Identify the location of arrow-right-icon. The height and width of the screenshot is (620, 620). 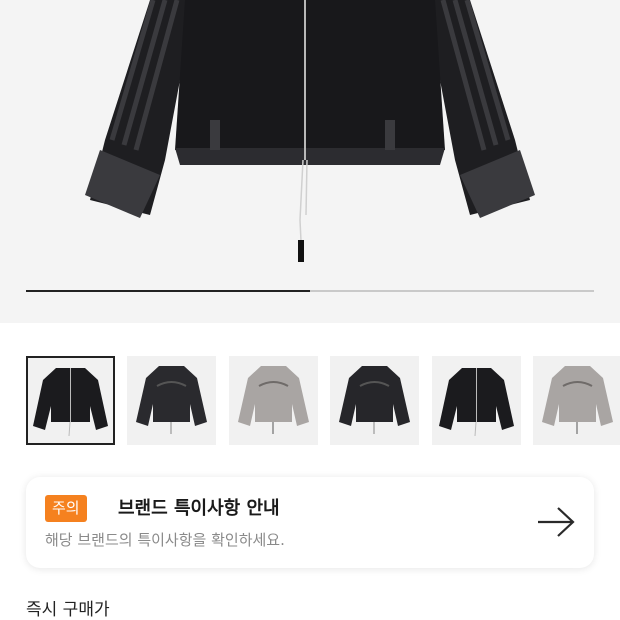
(556, 522).